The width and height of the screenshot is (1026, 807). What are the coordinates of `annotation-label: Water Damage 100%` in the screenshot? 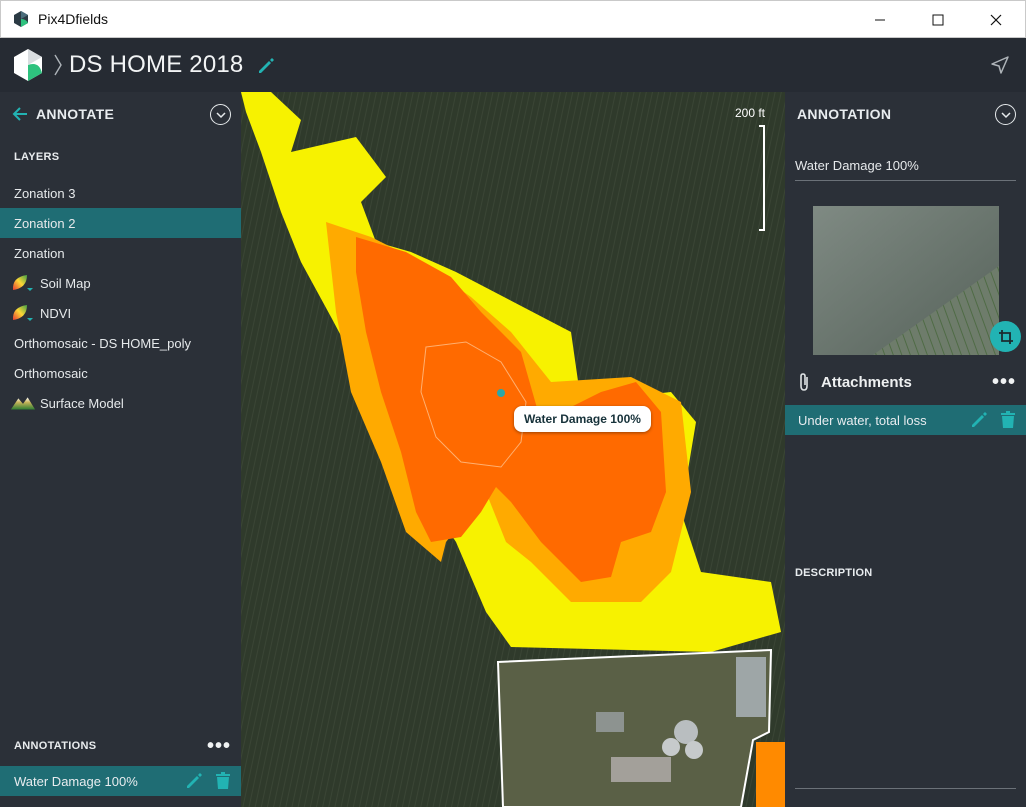 It's located at (76, 781).